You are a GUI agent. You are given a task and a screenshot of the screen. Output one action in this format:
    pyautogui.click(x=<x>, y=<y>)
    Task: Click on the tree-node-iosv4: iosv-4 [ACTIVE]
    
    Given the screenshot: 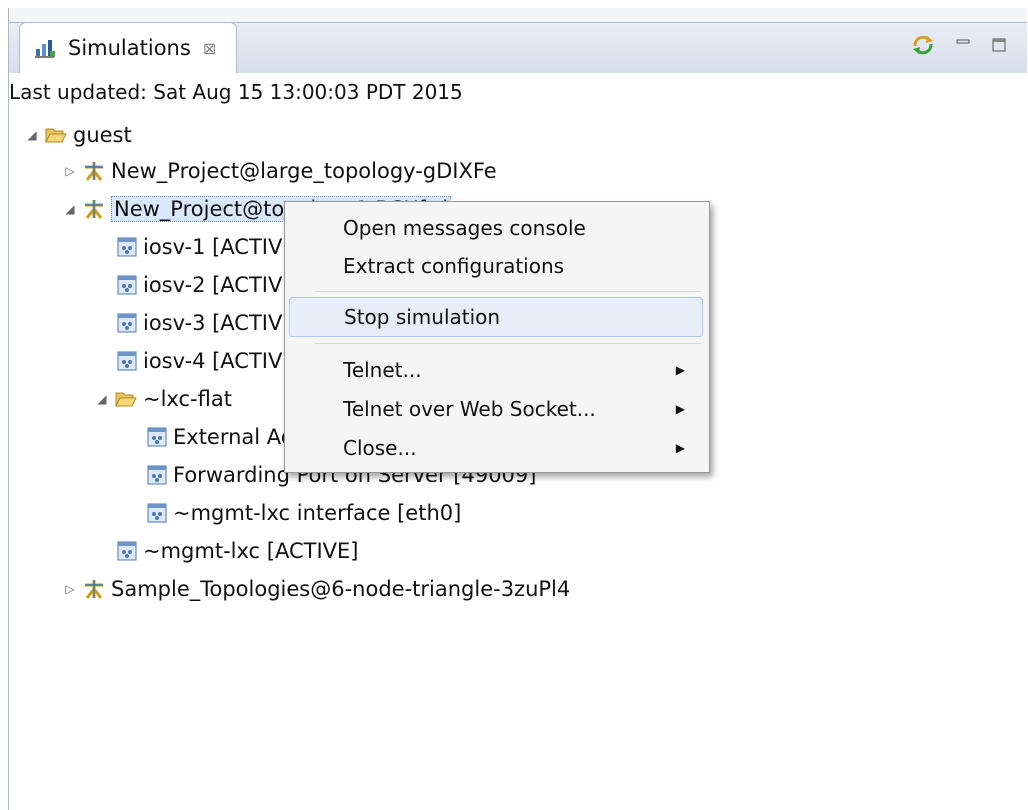 What is the action you would take?
    pyautogui.click(x=210, y=361)
    